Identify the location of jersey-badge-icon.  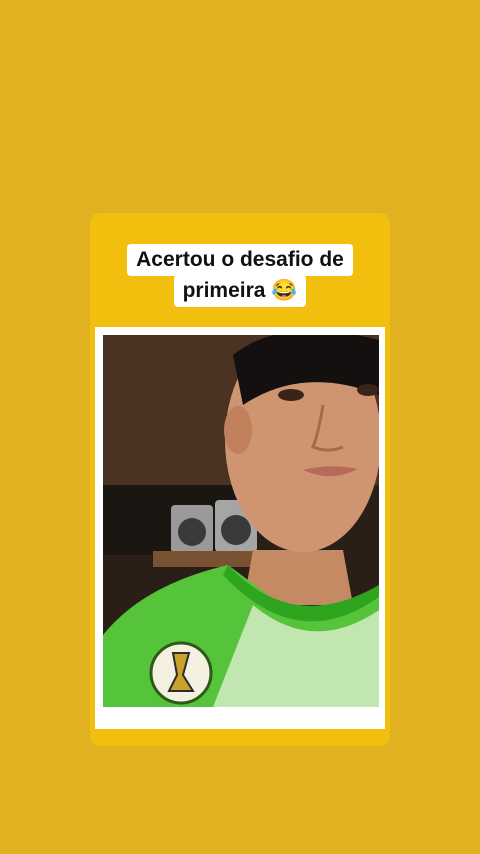
(181, 673).